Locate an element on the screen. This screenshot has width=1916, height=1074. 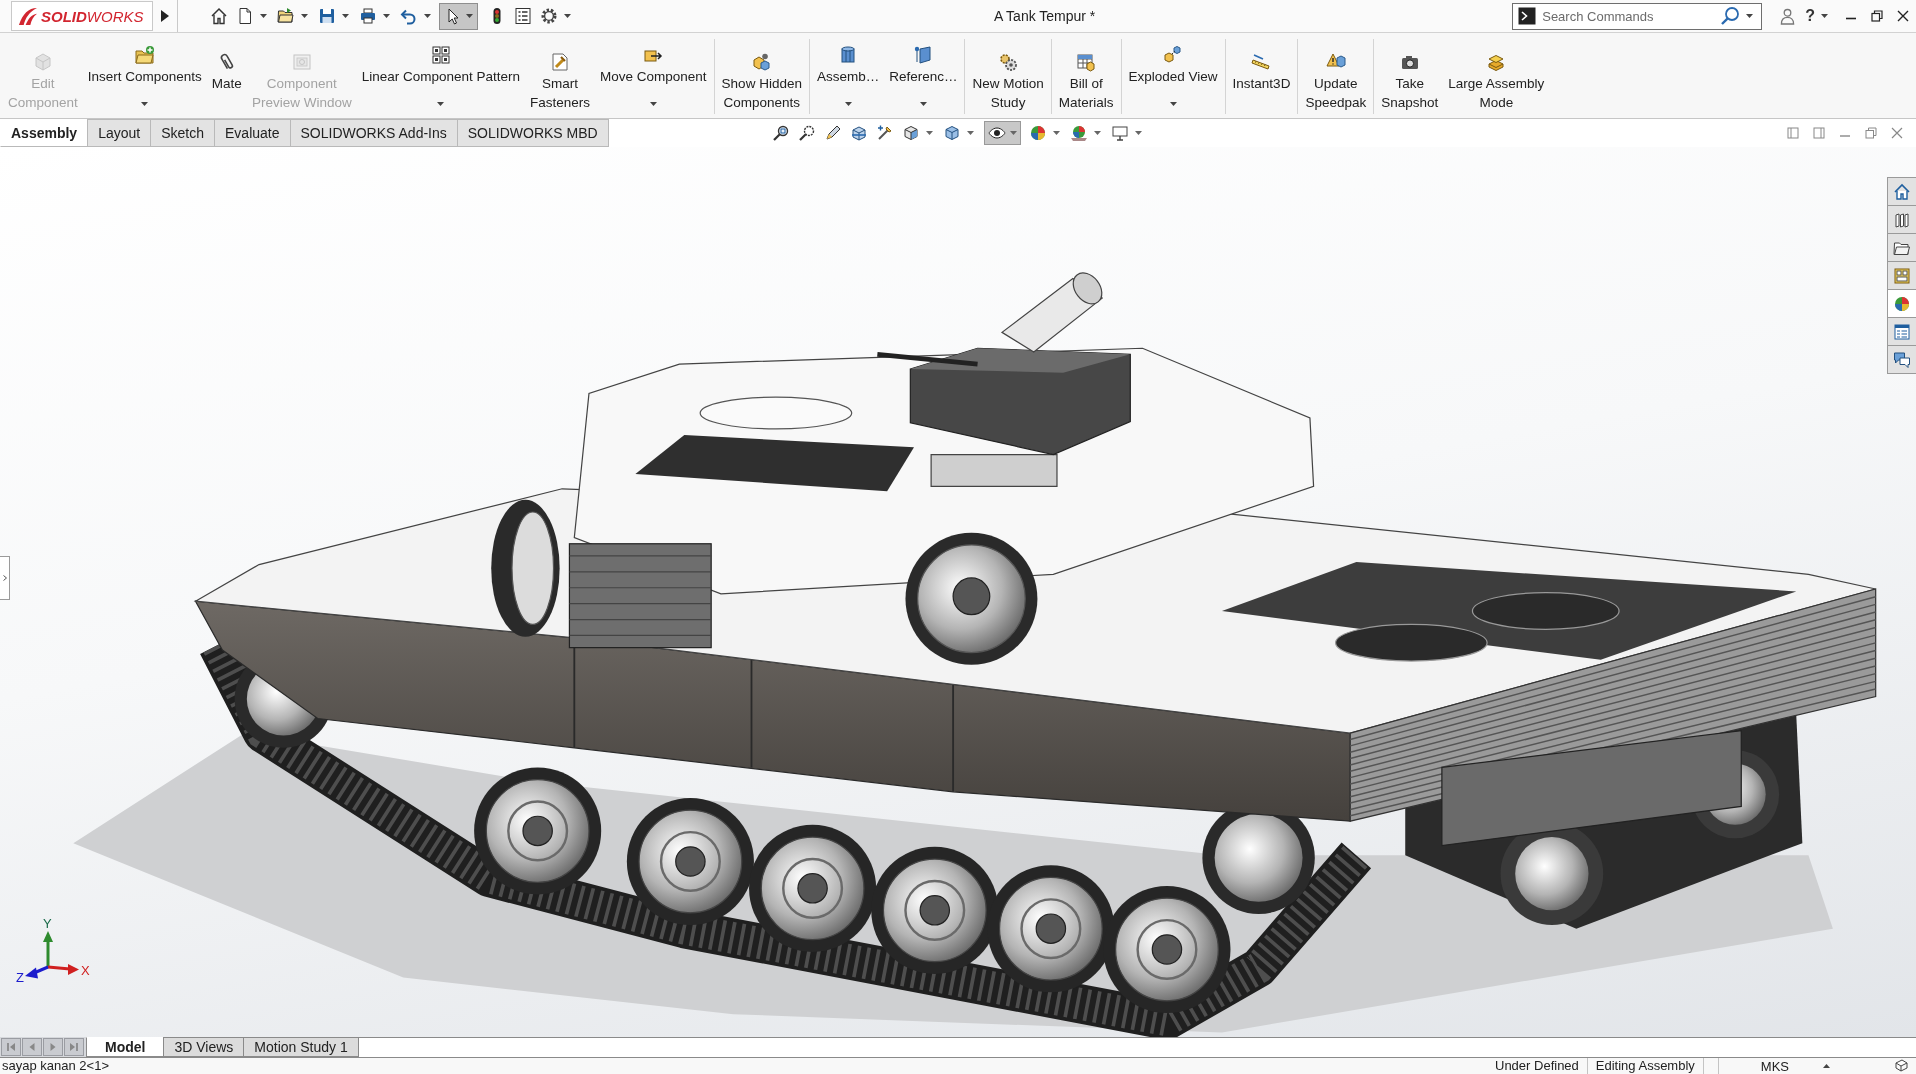
restore-icon is located at coordinates (1877, 16).